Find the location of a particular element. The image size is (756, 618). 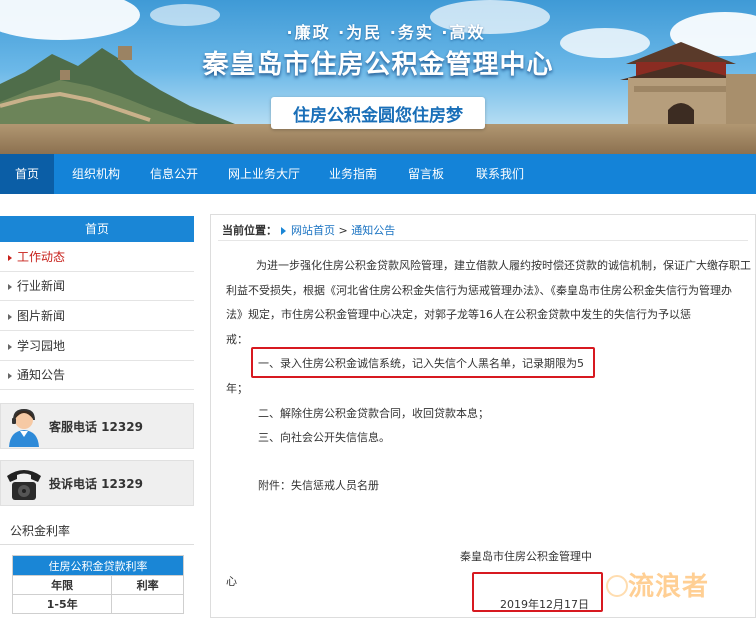

signature-line-2: 心 is located at coordinates (231, 581).